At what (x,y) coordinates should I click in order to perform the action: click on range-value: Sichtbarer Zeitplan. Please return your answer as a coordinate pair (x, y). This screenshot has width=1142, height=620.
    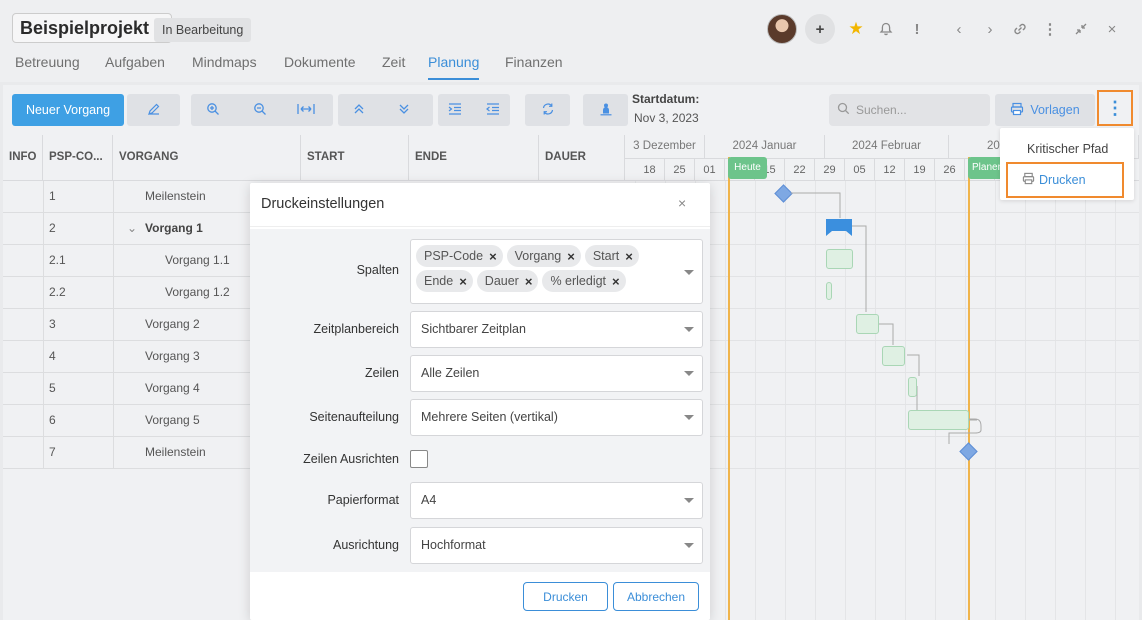
    Looking at the image, I should click on (473, 329).